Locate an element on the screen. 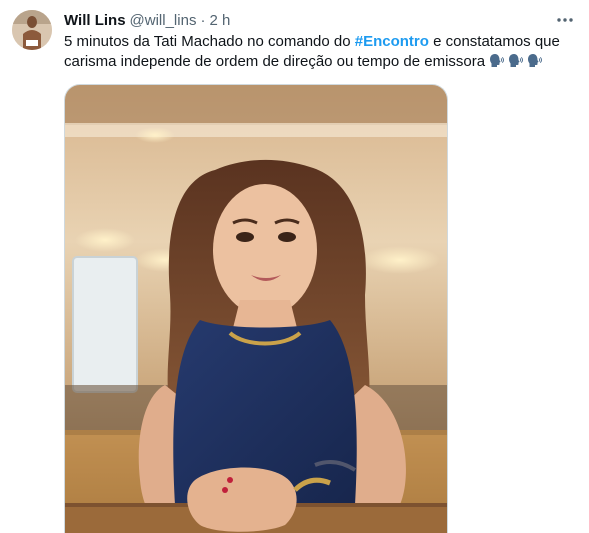 This screenshot has height=533, width=589. avatar-image is located at coordinates (32, 30).